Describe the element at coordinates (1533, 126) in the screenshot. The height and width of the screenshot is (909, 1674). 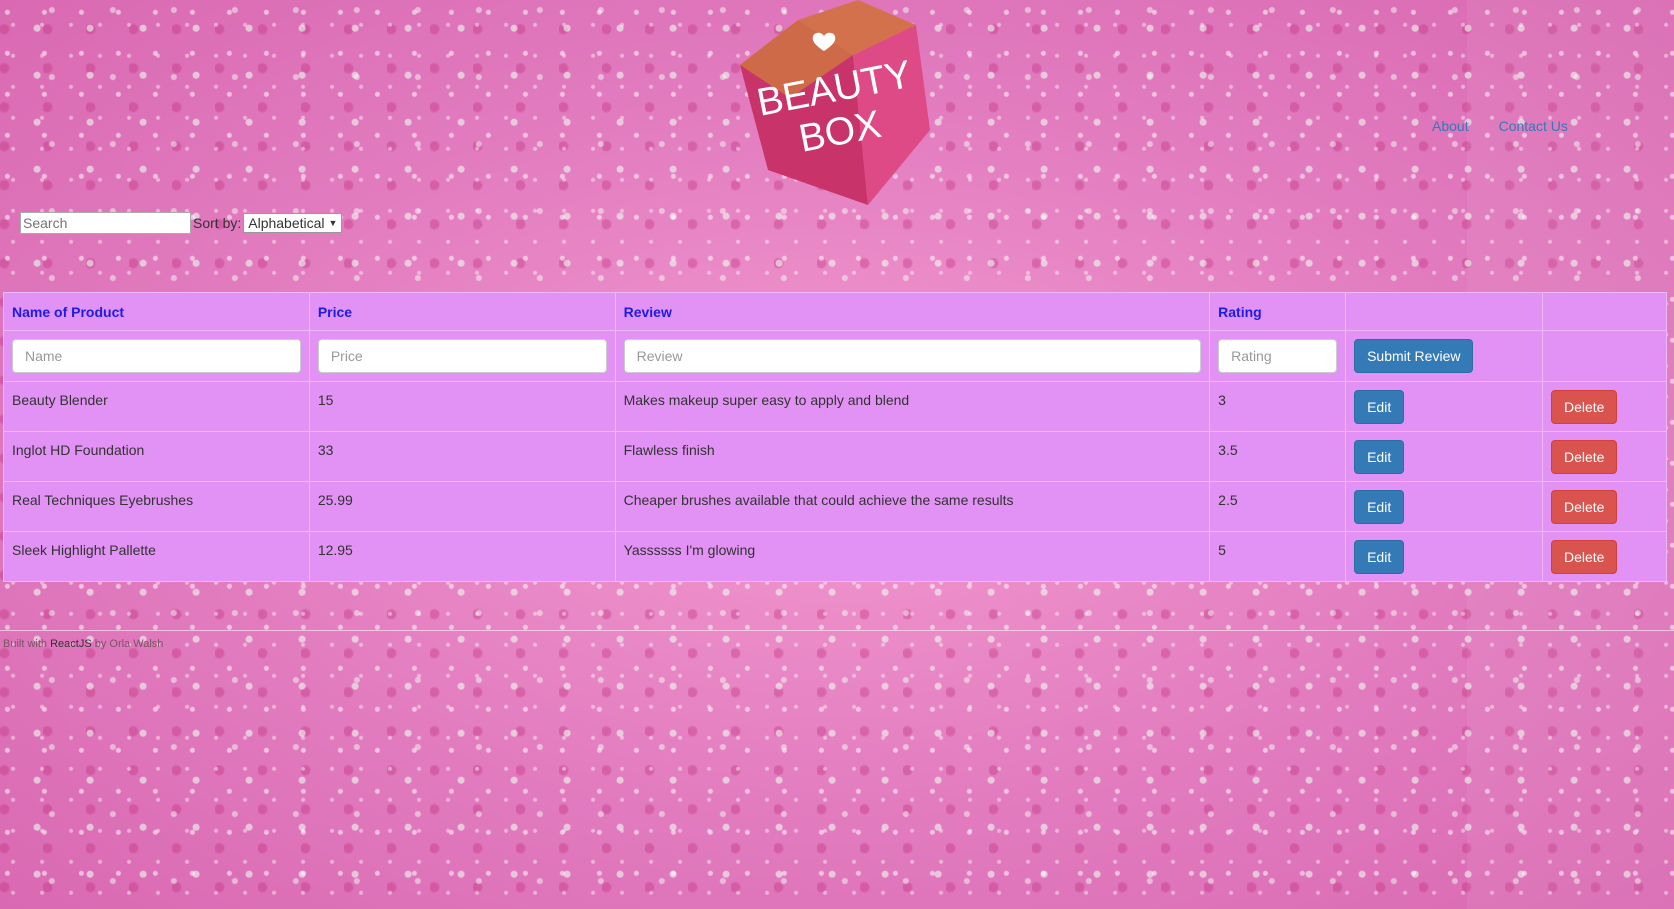
I see `nav-contact-link: Contact Us` at that location.